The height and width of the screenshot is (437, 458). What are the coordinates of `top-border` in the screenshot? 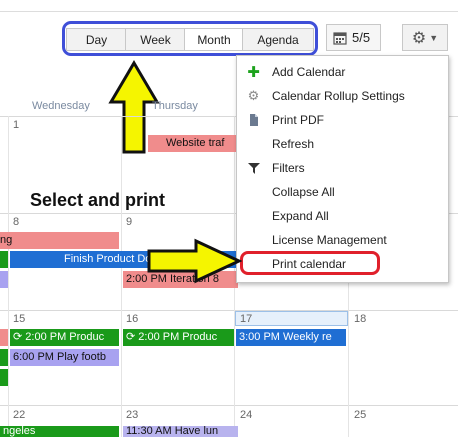 It's located at (229, 6).